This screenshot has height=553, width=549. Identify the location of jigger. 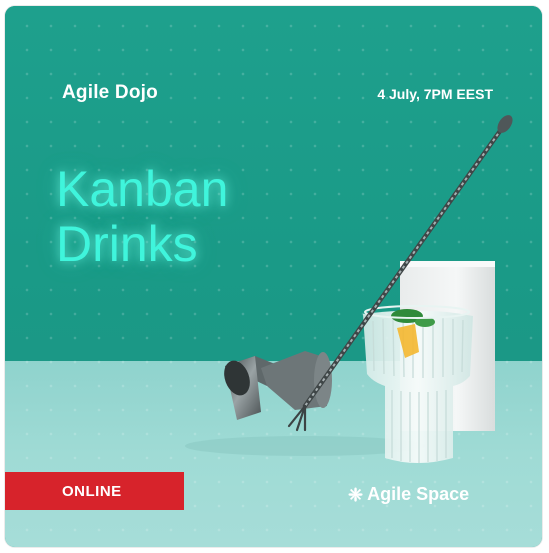
(278, 385).